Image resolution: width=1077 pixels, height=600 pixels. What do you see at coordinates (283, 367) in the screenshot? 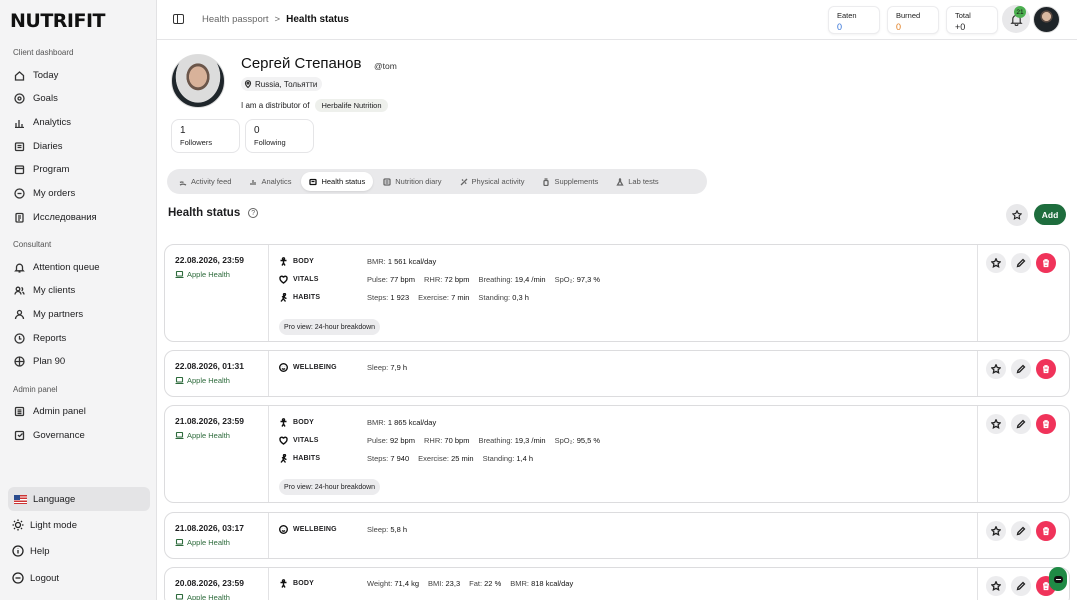
I see `wellbeing-icon` at bounding box center [283, 367].